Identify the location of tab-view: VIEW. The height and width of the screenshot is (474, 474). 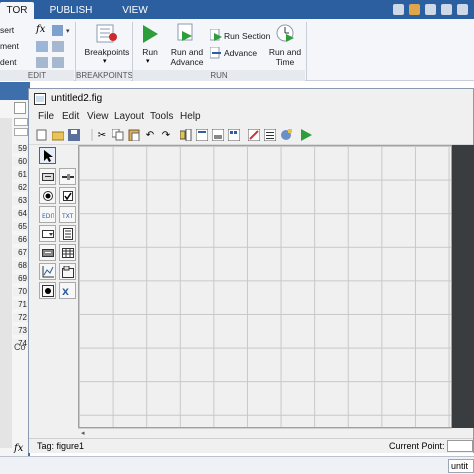
(135, 10).